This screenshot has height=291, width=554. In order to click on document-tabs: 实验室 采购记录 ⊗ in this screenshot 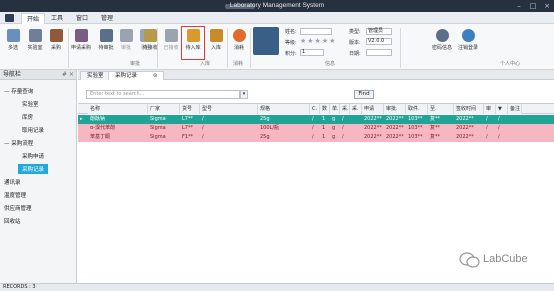, I will do `click(316, 75)`.